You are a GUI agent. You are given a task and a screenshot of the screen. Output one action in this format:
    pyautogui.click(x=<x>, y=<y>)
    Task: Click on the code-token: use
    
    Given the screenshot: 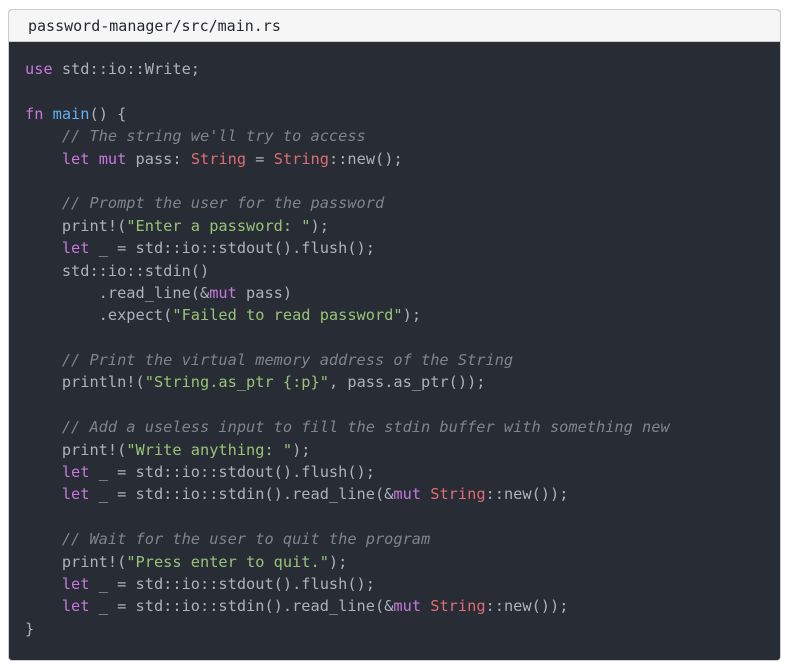 What is the action you would take?
    pyautogui.click(x=39, y=69)
    